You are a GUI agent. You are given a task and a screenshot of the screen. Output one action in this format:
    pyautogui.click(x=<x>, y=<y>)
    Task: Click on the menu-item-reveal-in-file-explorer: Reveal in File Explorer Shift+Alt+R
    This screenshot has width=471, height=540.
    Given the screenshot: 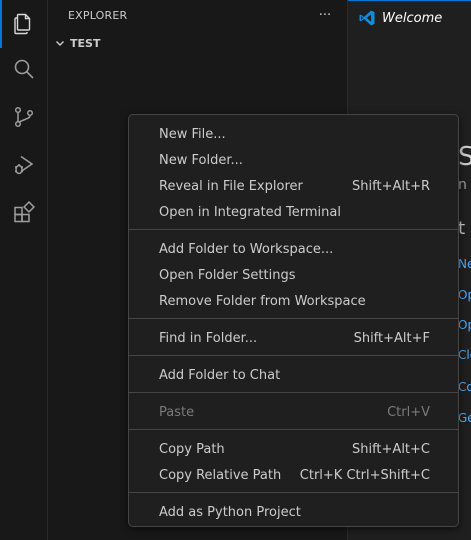 What is the action you would take?
    pyautogui.click(x=293, y=186)
    